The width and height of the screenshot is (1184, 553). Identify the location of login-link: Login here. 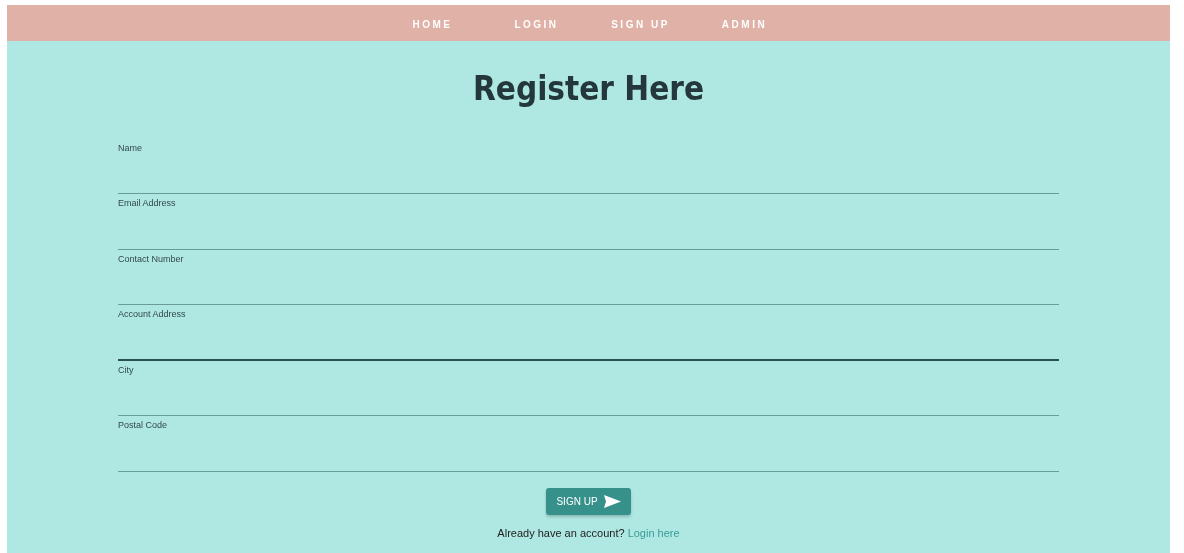
(653, 532).